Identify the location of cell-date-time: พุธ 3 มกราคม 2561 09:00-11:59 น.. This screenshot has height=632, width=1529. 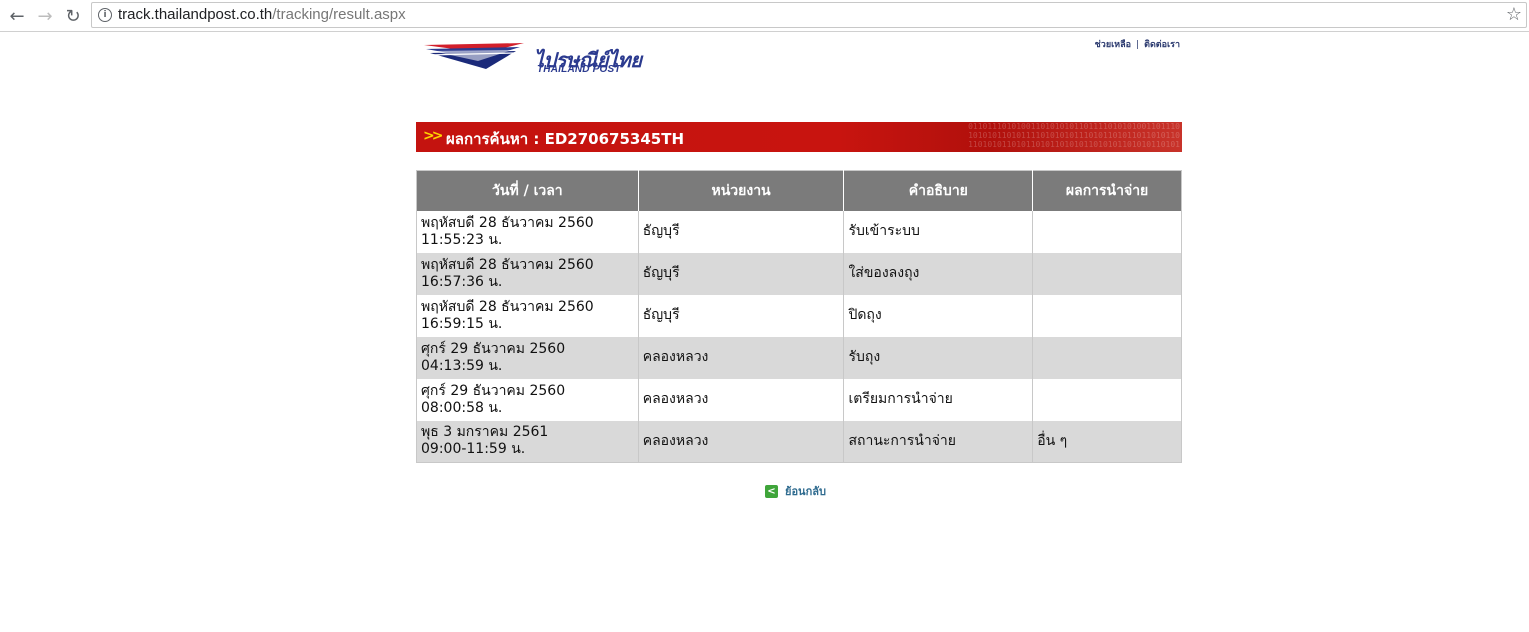
(527, 441).